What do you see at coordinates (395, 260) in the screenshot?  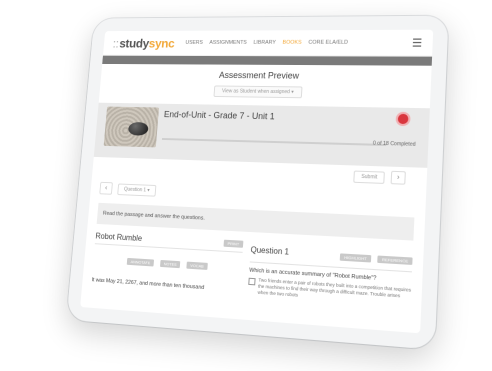 I see `reference-button: REFERENCE` at bounding box center [395, 260].